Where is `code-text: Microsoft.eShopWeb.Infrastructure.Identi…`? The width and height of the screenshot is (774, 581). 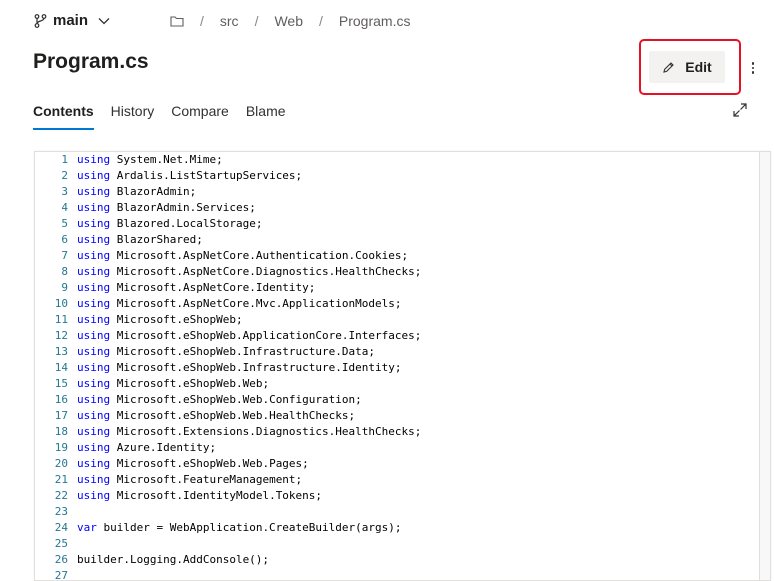 code-text: Microsoft.eShopWeb.Infrastructure.Identi… is located at coordinates (256, 367).